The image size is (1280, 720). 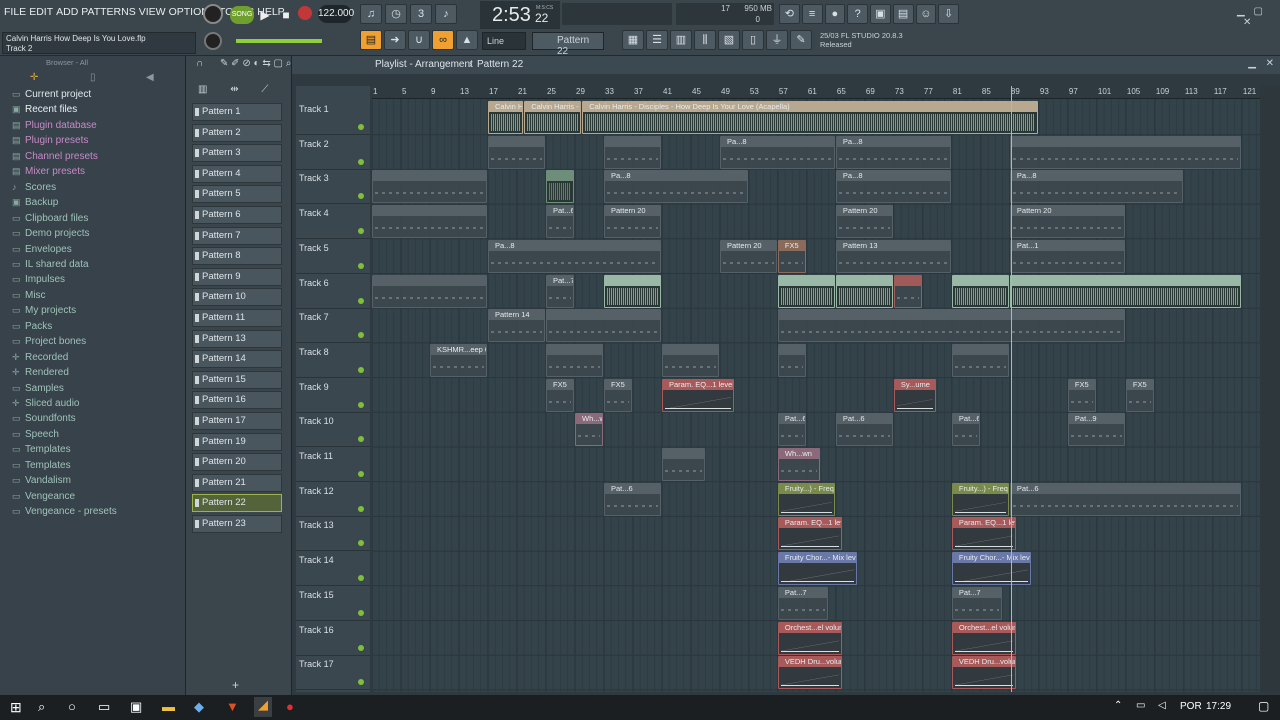 I want to click on paint-tool-icon: ✐, so click(x=235, y=63).